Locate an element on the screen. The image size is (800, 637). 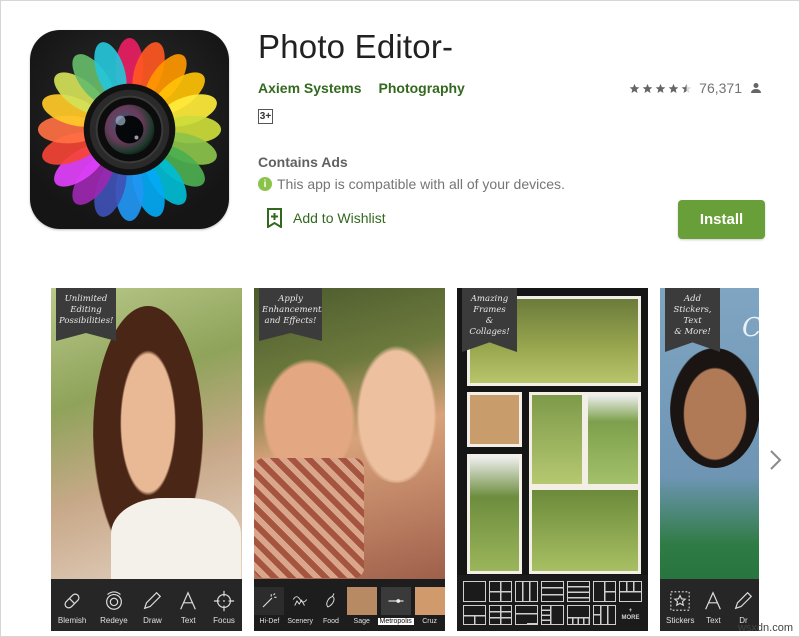
woman-face is located at coordinates (714, 408).